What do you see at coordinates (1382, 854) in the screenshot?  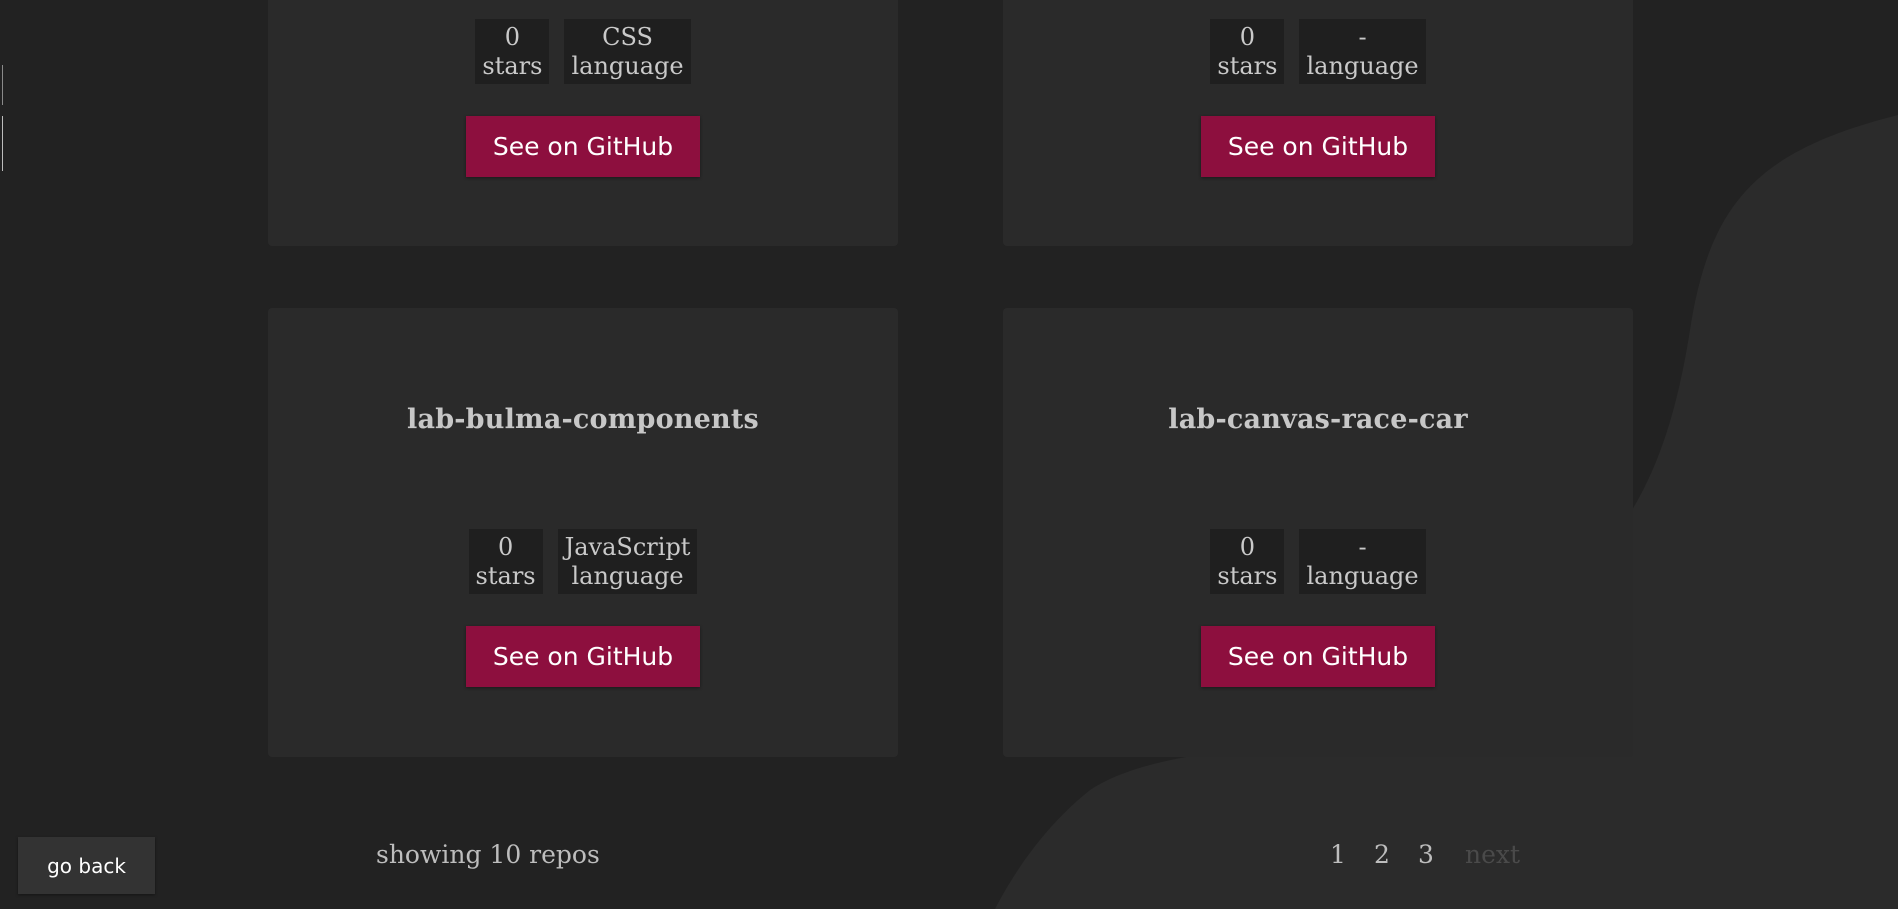 I see `page-link-2: 2` at bounding box center [1382, 854].